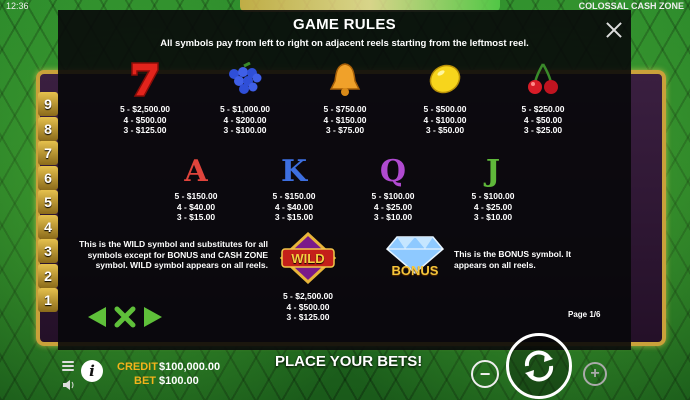 The width and height of the screenshot is (690, 400). What do you see at coordinates (485, 374) in the screenshot?
I see `decrease-bet-button: −` at bounding box center [485, 374].